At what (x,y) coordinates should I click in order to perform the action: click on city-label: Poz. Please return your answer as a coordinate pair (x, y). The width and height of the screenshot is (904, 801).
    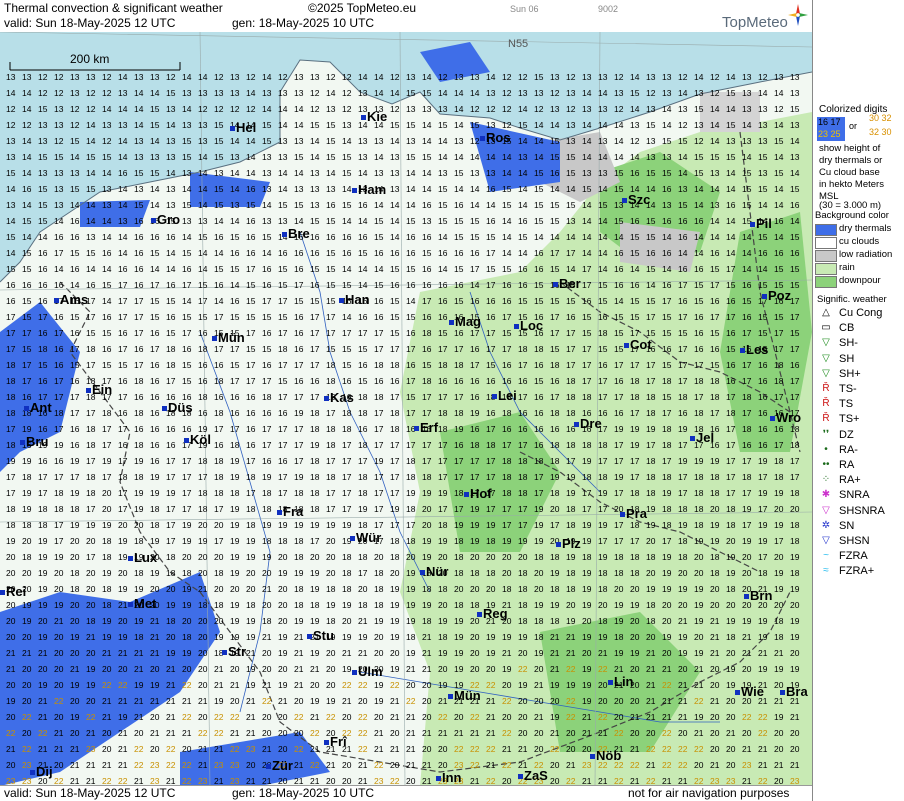
    Looking at the image, I should click on (780, 295).